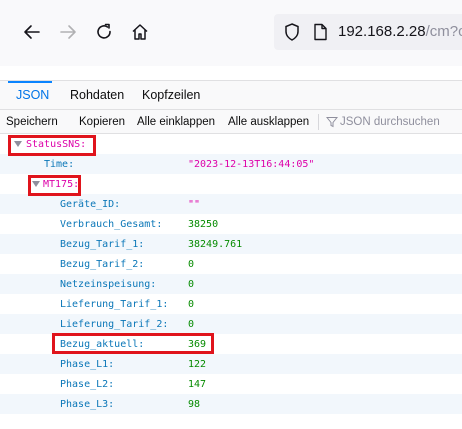 The width and height of the screenshot is (462, 429). Describe the element at coordinates (102, 344) in the screenshot. I see `json-key: Bezug_aktuell:` at that location.